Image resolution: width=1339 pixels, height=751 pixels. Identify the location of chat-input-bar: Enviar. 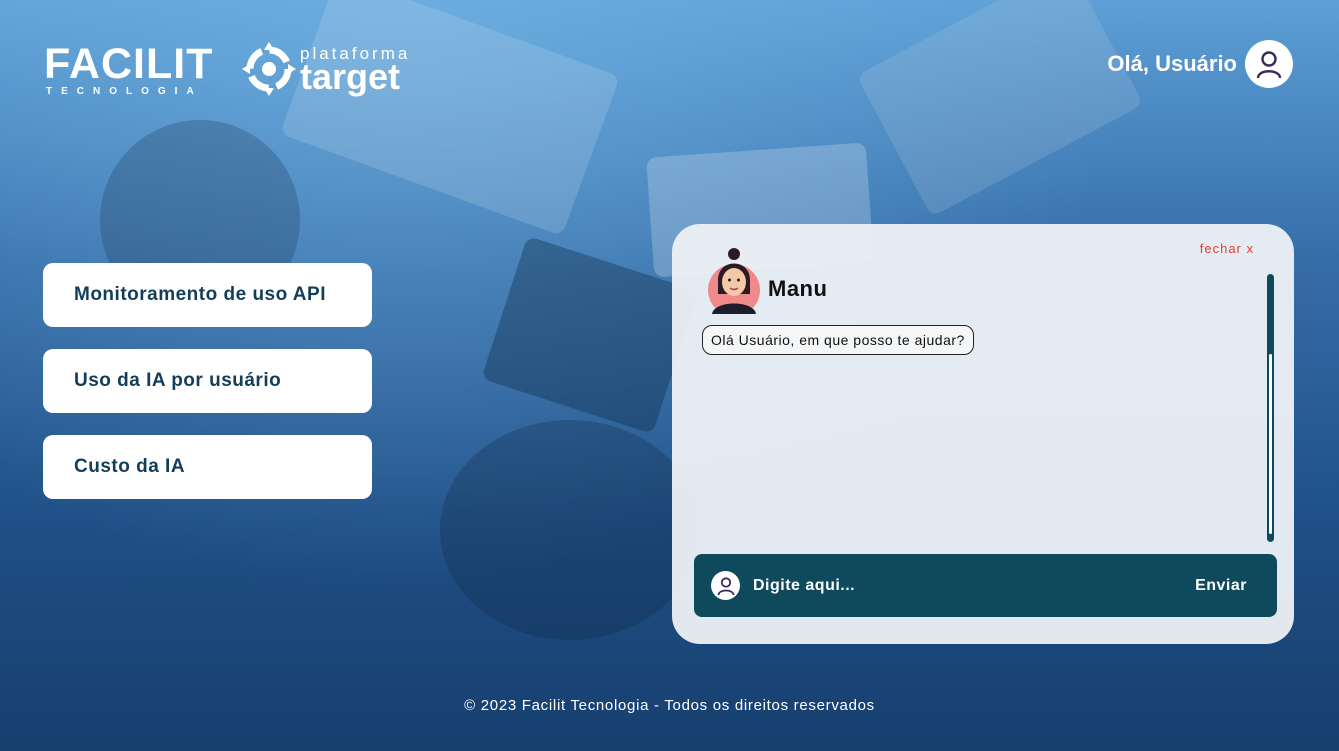
(985, 585).